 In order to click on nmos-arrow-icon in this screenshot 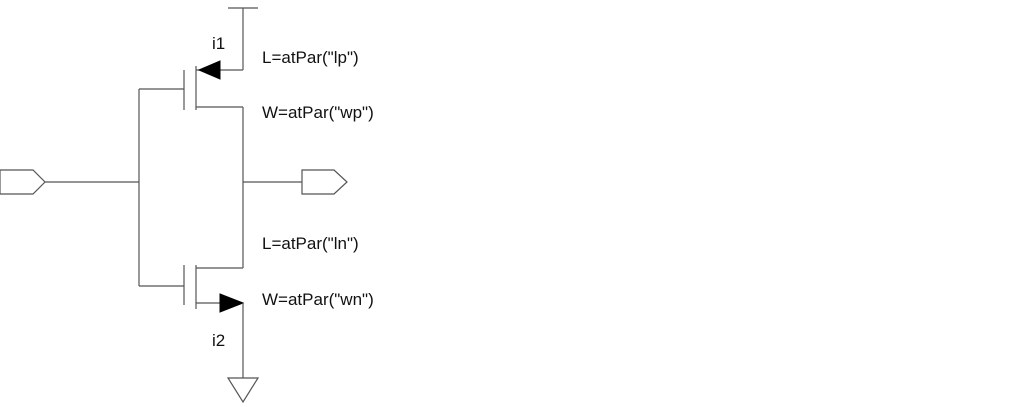, I will do `click(232, 303)`.